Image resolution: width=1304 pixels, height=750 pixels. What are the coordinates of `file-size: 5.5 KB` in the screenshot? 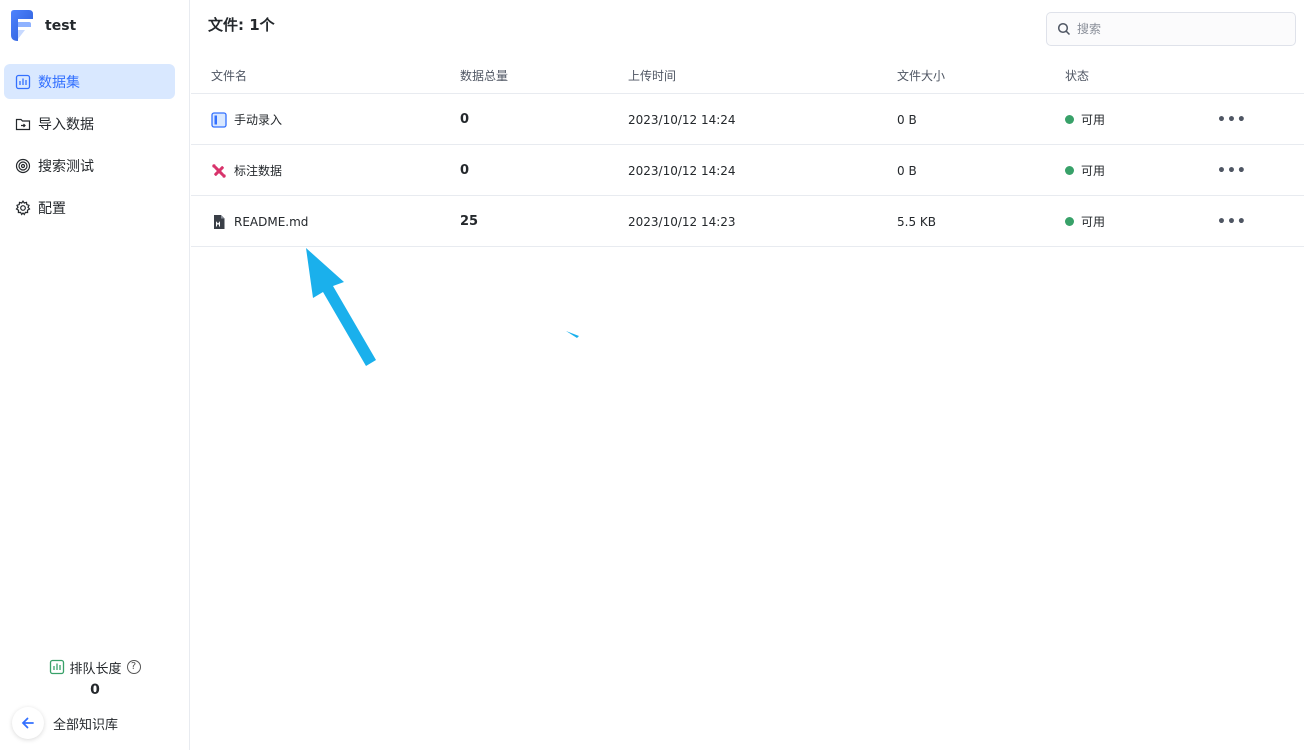 It's located at (916, 221).